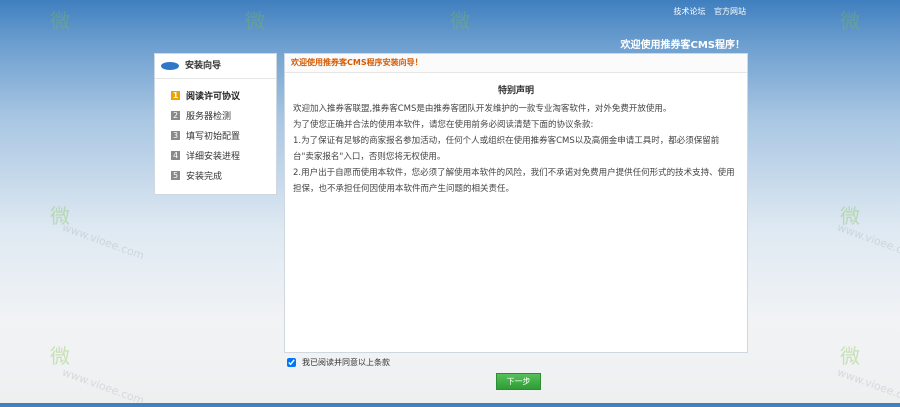 This screenshot has height=407, width=900. I want to click on agree-label: 我已阅读并同意以上条款, so click(346, 362).